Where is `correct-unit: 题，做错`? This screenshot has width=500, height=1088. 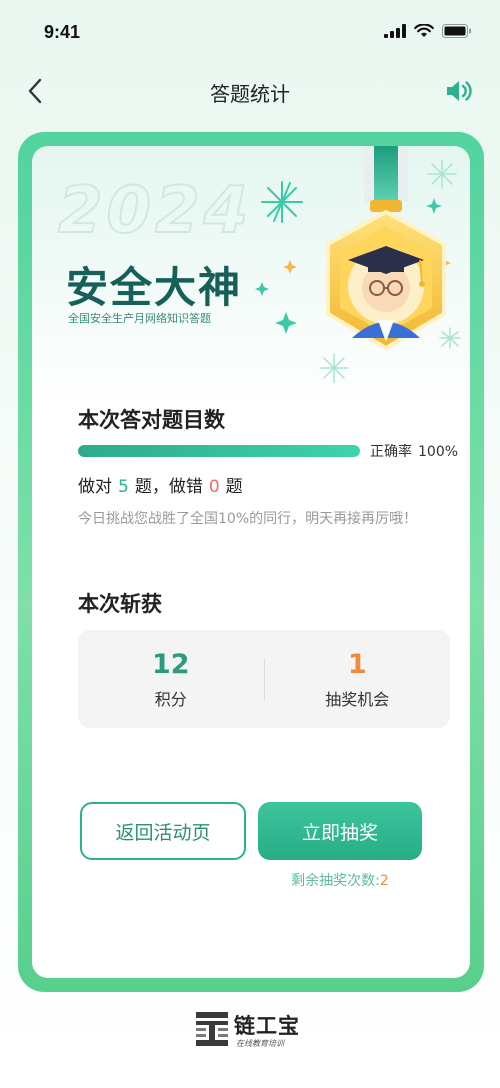 correct-unit: 题，做错 is located at coordinates (168, 487).